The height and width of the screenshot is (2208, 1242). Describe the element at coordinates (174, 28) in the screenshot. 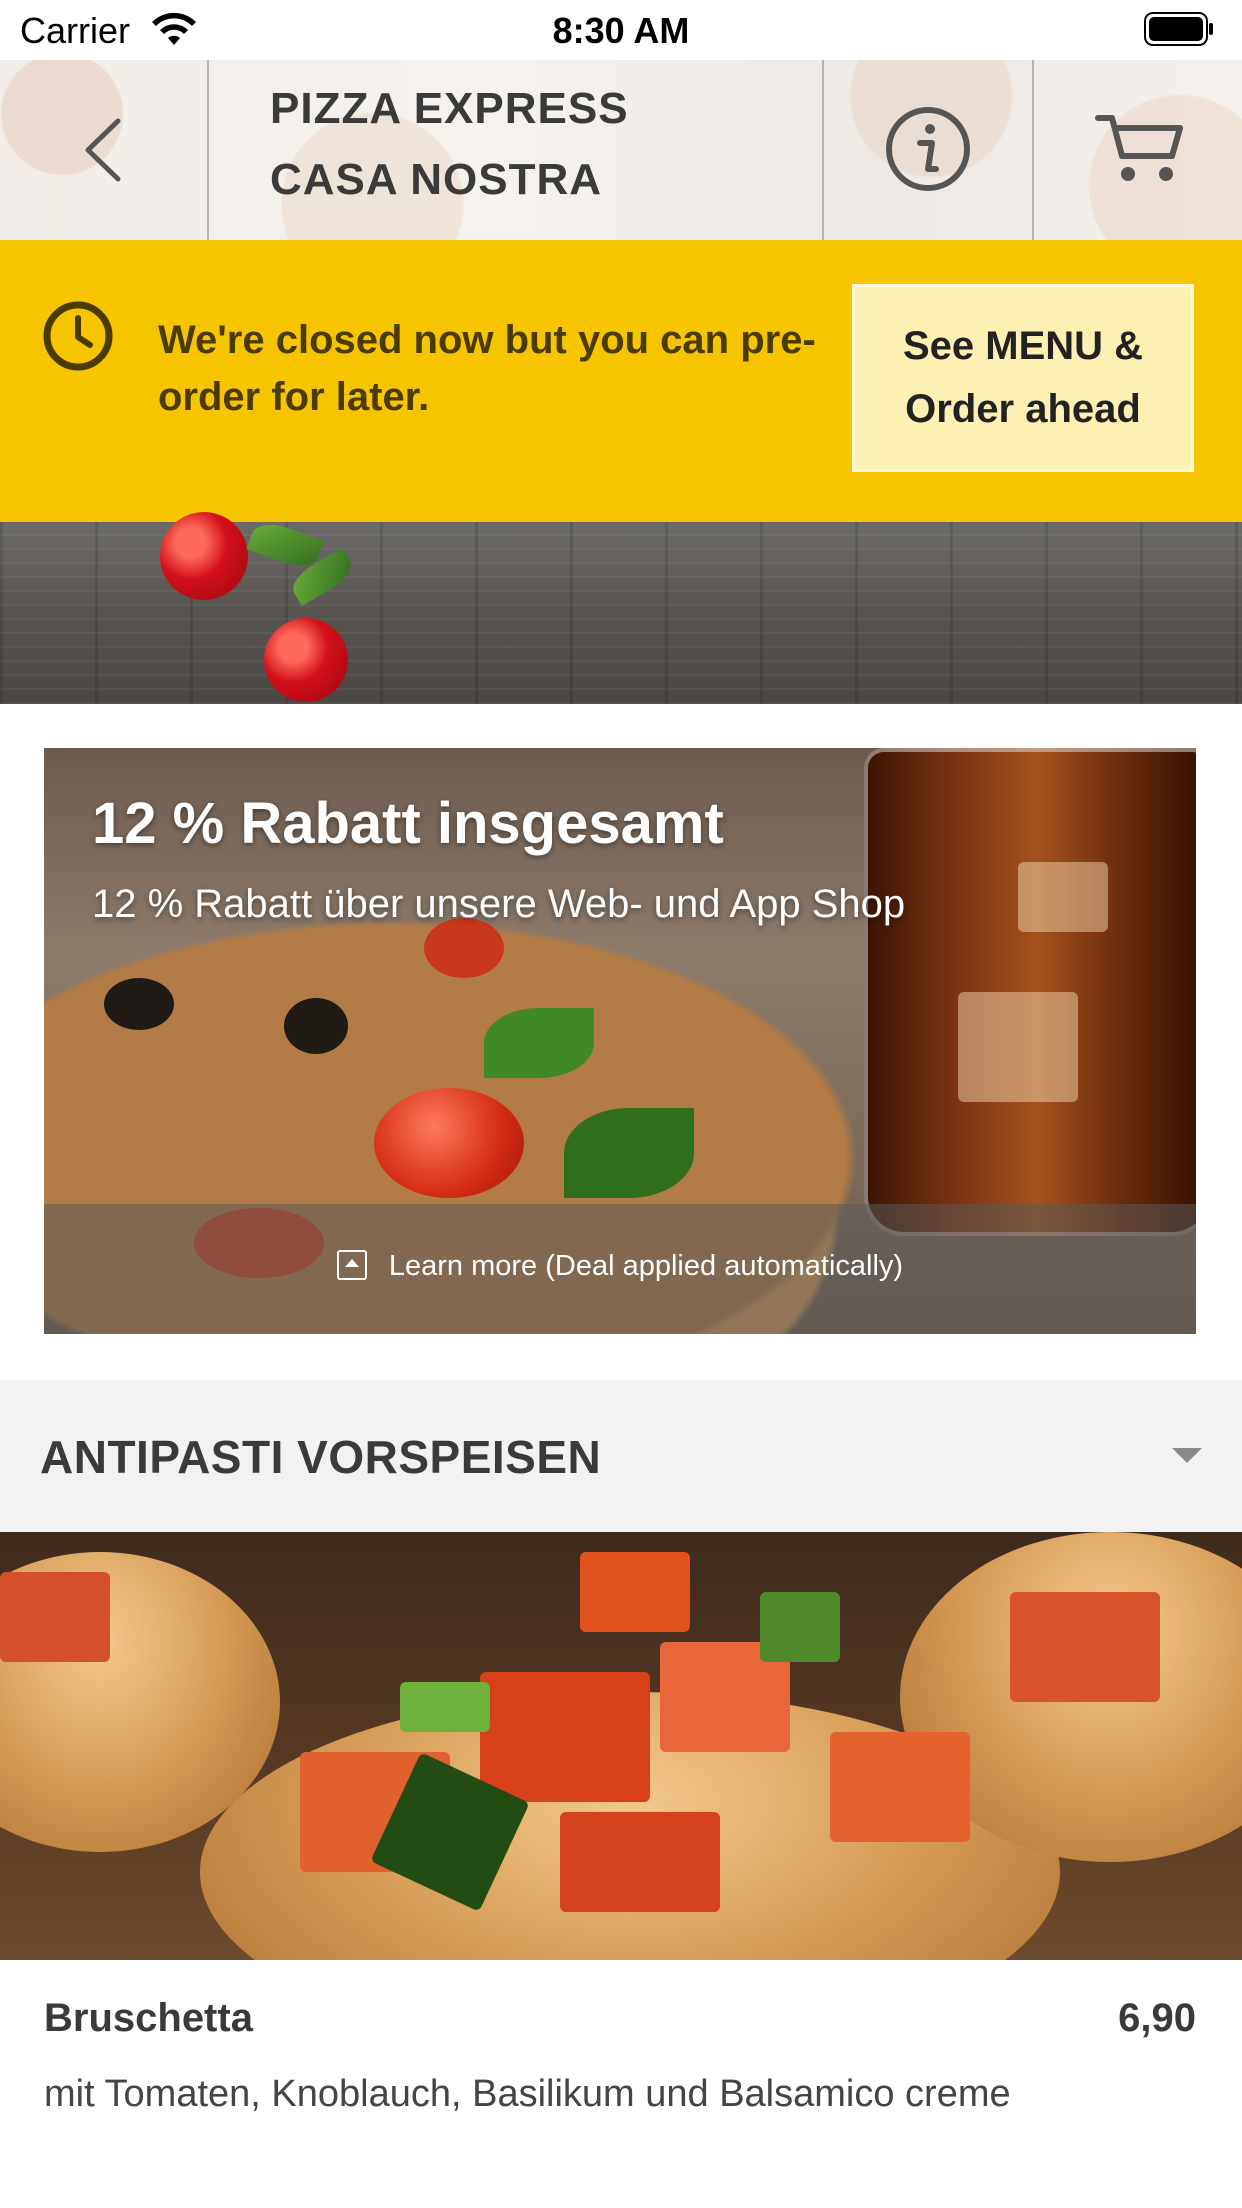

I see `wifi-icon` at that location.